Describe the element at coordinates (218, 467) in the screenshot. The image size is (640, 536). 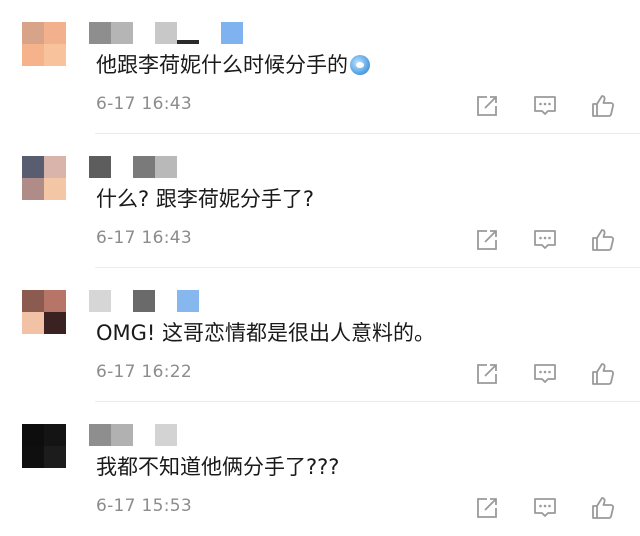
I see `comment-text: 我都不知道他俩分手了???` at that location.